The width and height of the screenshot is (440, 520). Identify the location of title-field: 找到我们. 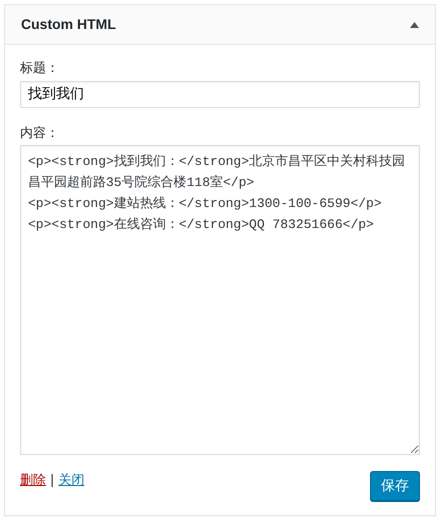
(220, 94).